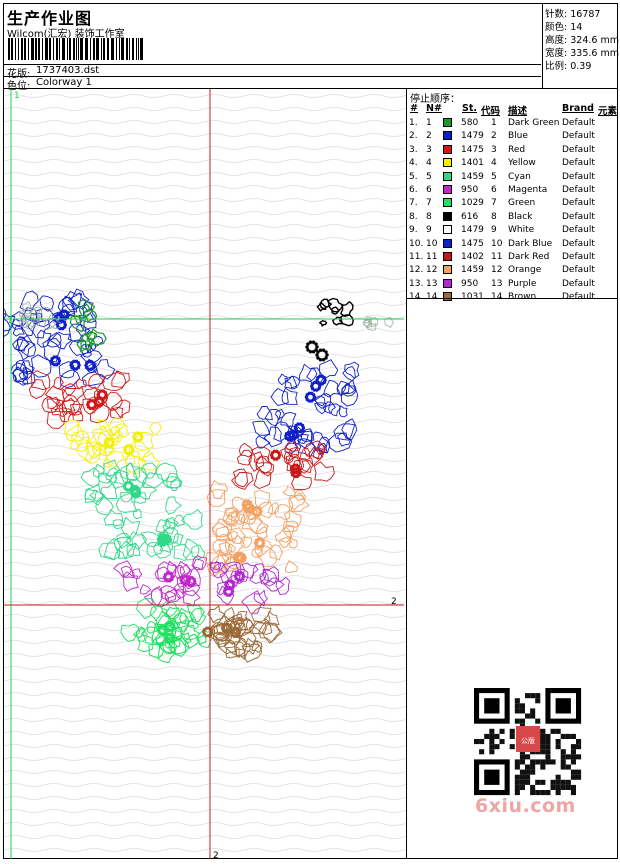 Image resolution: width=620 pixels, height=864 pixels. Describe the element at coordinates (494, 230) in the screenshot. I see `row-code: 9` at that location.